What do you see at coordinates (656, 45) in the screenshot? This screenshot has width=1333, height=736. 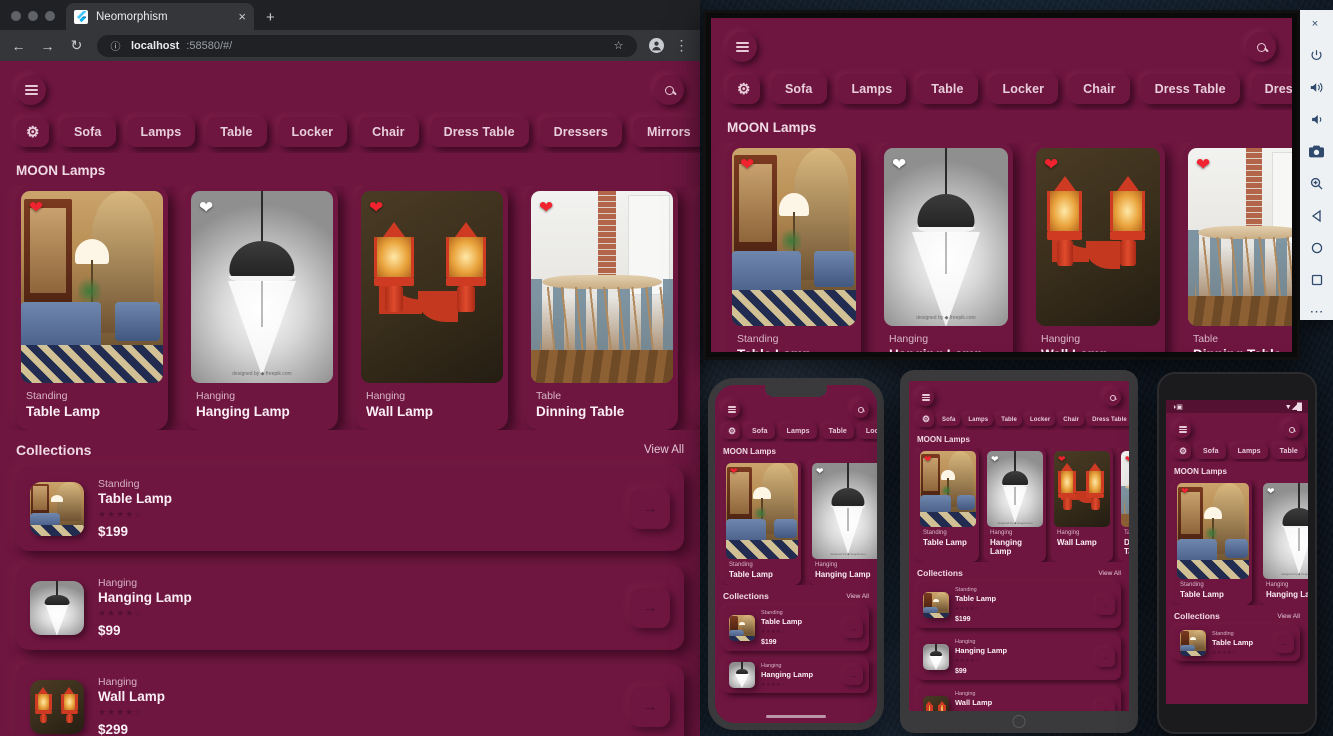 I see `profile-avatar-icon` at bounding box center [656, 45].